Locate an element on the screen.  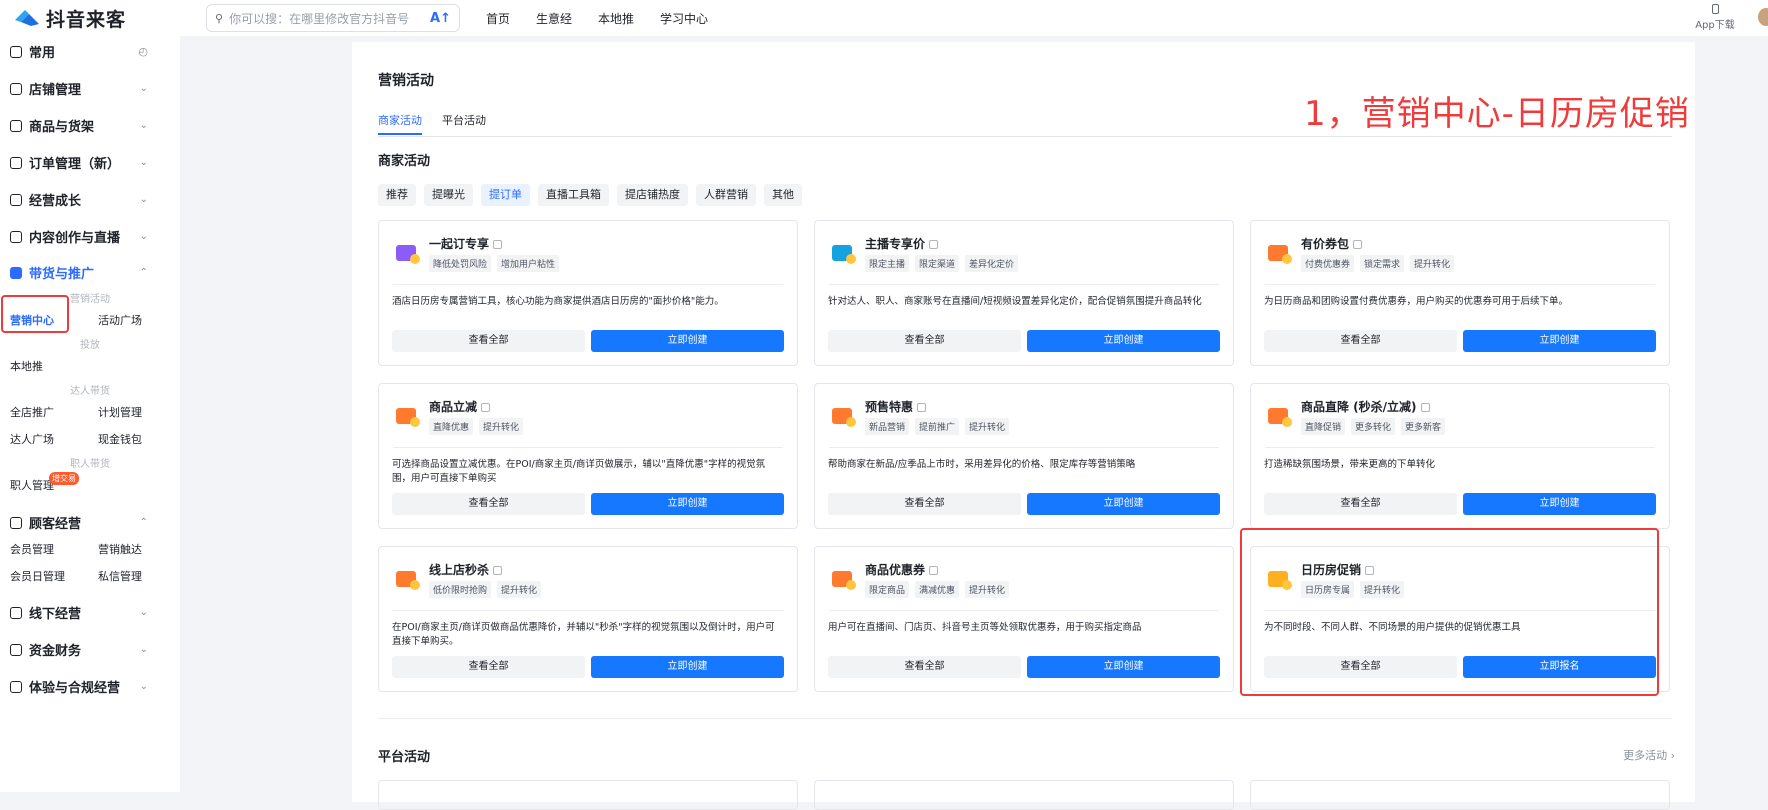
sidebar-item-staff-mgmt: 职人管理 is located at coordinates (32, 485).